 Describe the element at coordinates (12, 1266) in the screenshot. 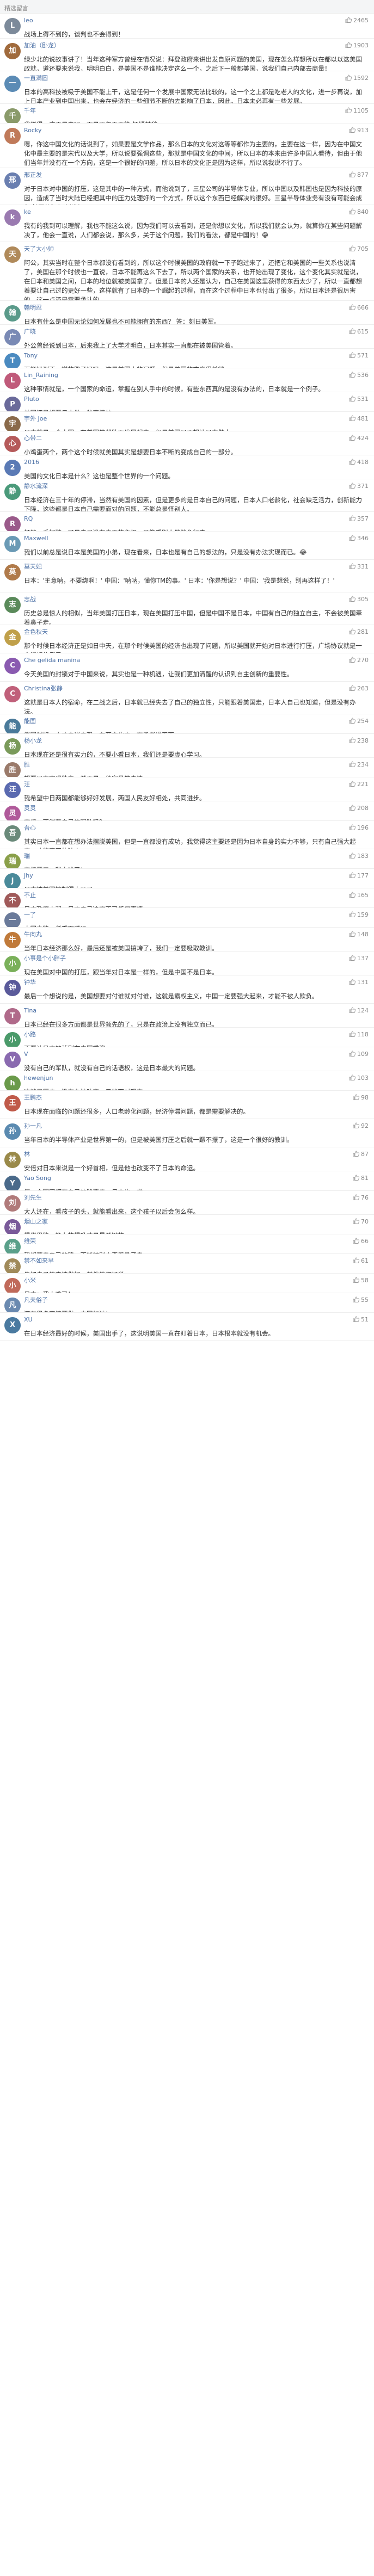

I see `avatar: 禁` at that location.